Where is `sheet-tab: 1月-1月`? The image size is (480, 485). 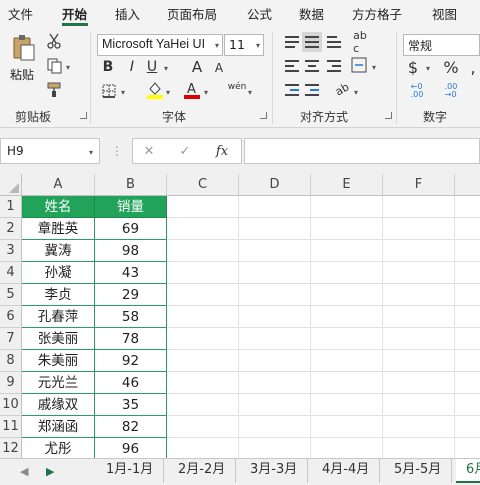
sheet-tab: 1月-1月 is located at coordinates (130, 471).